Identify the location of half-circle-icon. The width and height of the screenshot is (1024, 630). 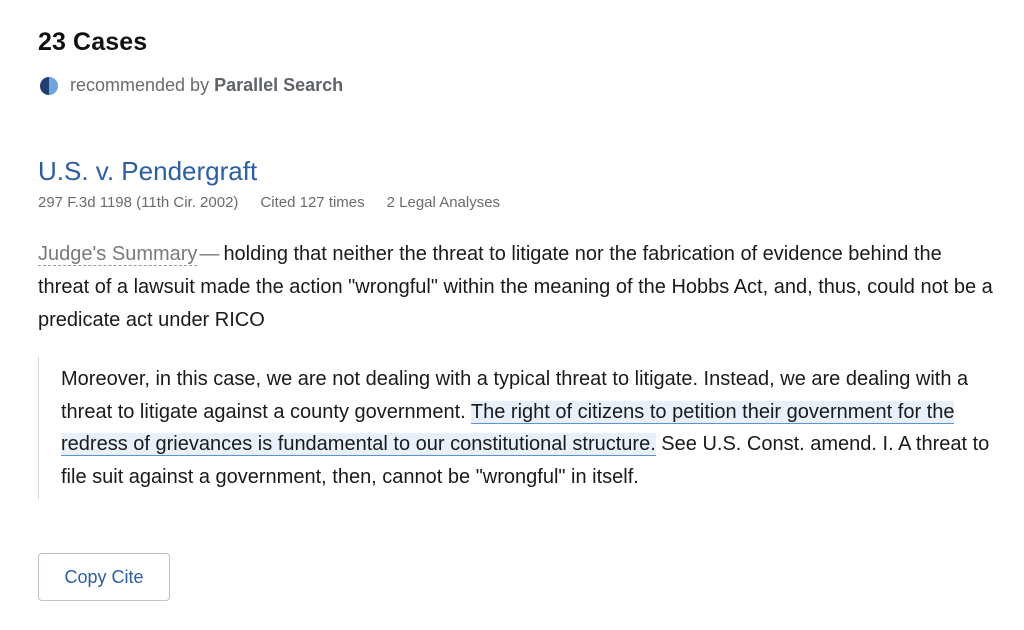
(49, 85).